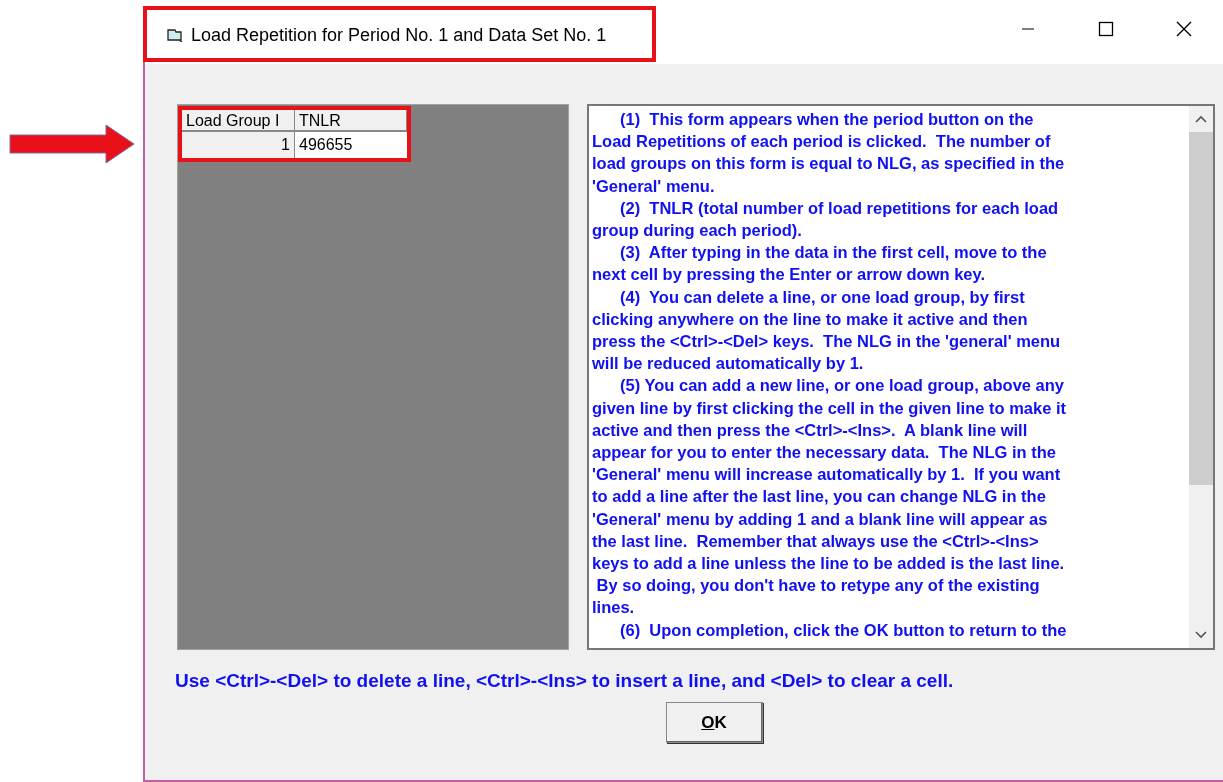  Describe the element at coordinates (1106, 29) in the screenshot. I see `maximize-icon` at that location.